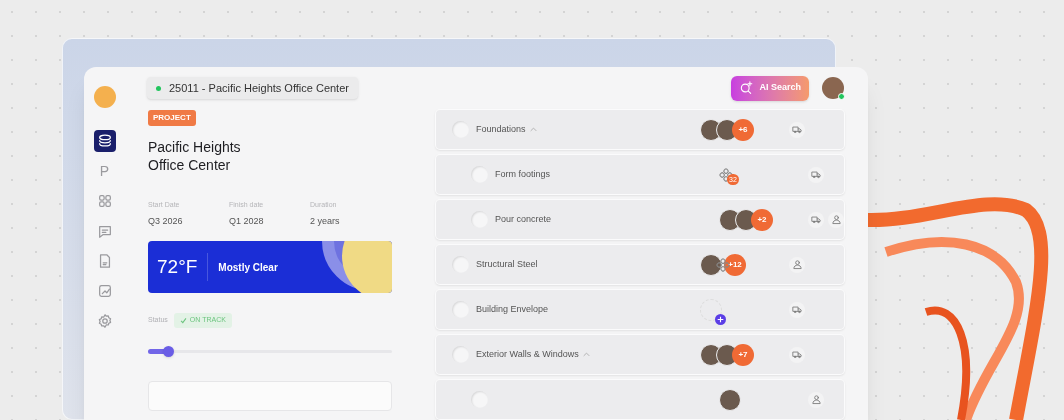  What do you see at coordinates (252, 88) in the screenshot?
I see `project-selector: 25011 - Pacific Heights Office Center` at bounding box center [252, 88].